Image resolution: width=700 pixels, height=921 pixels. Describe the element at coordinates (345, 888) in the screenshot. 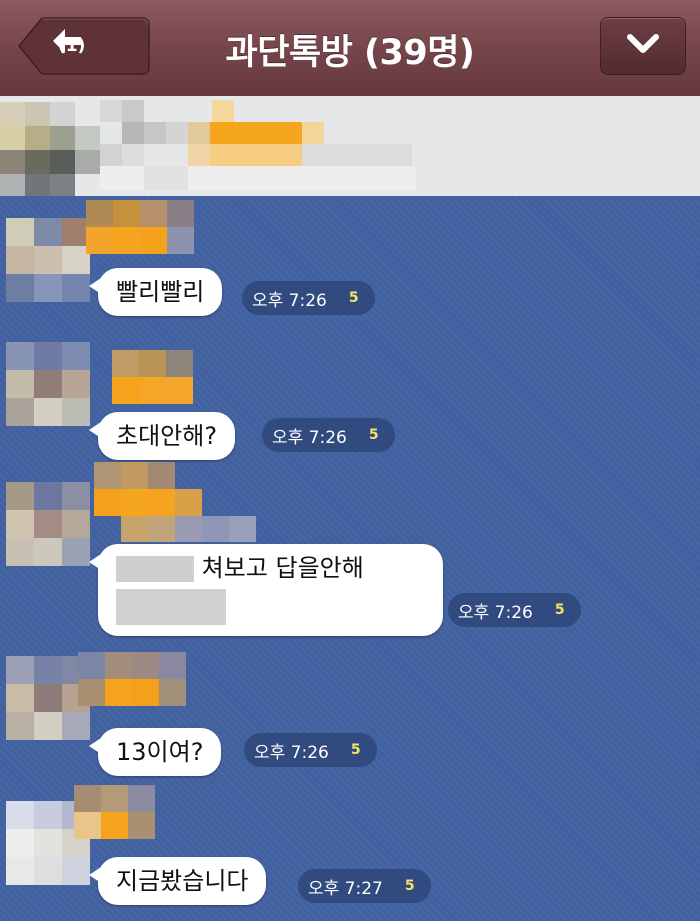

I see `message-time: 오후 7:27` at that location.